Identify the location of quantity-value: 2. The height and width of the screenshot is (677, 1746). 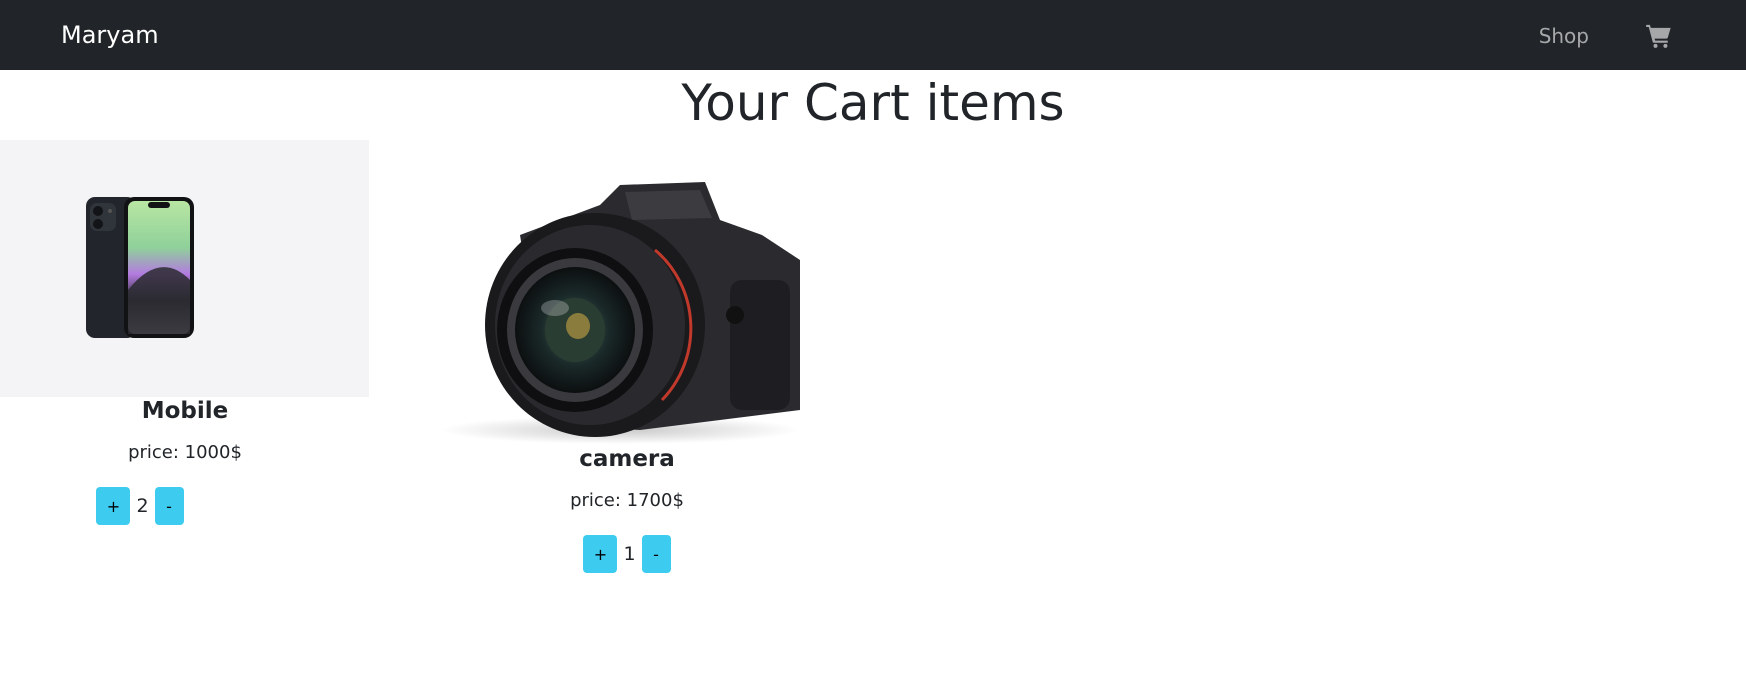
(142, 506).